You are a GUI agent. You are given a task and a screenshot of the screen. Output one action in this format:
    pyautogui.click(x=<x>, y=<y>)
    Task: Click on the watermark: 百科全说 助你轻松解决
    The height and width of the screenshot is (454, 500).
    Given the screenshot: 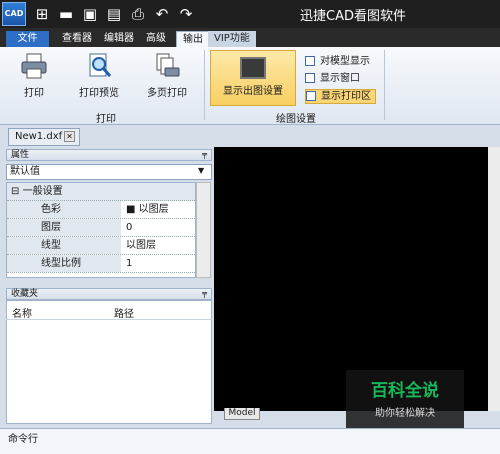 What is the action you would take?
    pyautogui.click(x=405, y=399)
    